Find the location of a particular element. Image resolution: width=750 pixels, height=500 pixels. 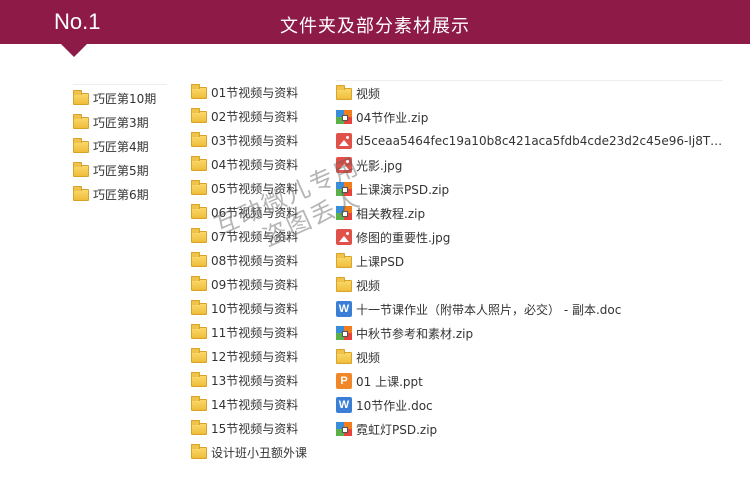

file-item: 中秋节参考和素材.zip is located at coordinates (529, 333).